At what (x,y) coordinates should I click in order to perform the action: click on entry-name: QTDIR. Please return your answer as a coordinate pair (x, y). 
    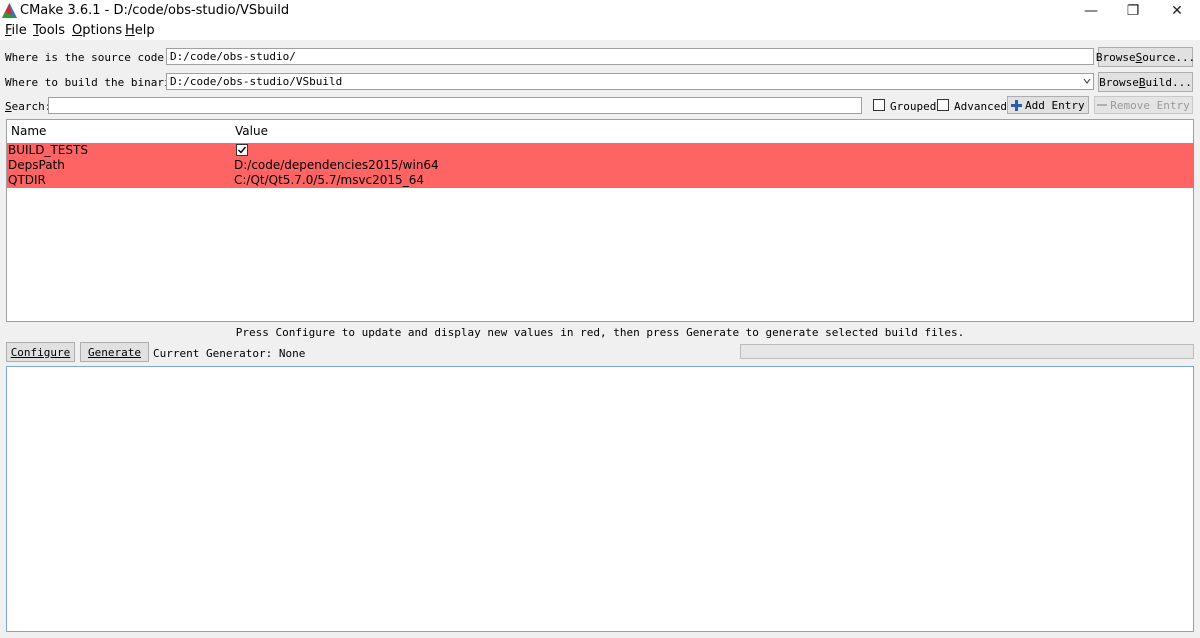
    Looking at the image, I should click on (27, 180).